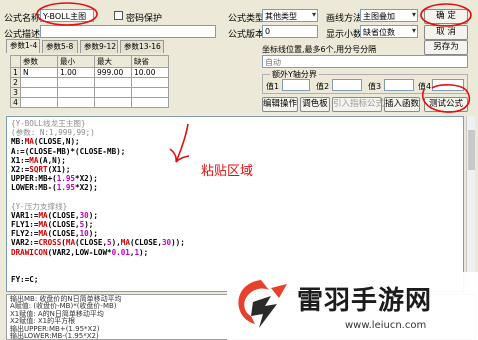 The image size is (478, 340). I want to click on down-arrow-icon, so click(179, 143).